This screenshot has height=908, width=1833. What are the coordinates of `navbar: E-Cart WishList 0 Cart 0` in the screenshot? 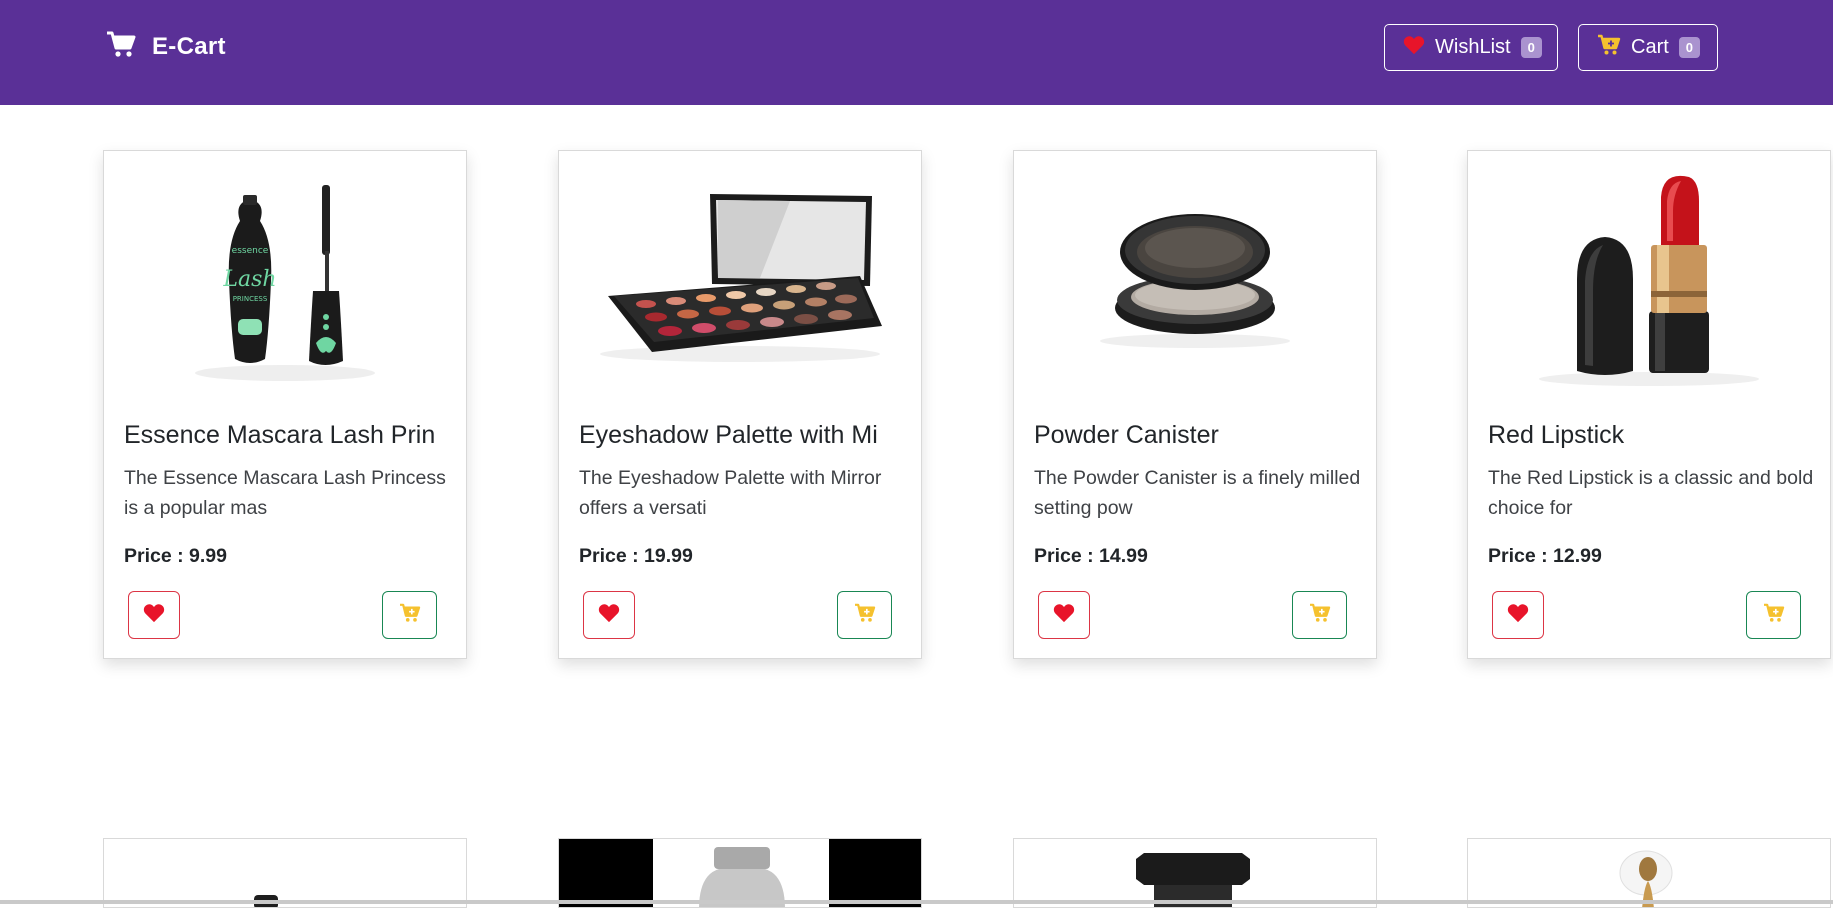 It's located at (916, 52).